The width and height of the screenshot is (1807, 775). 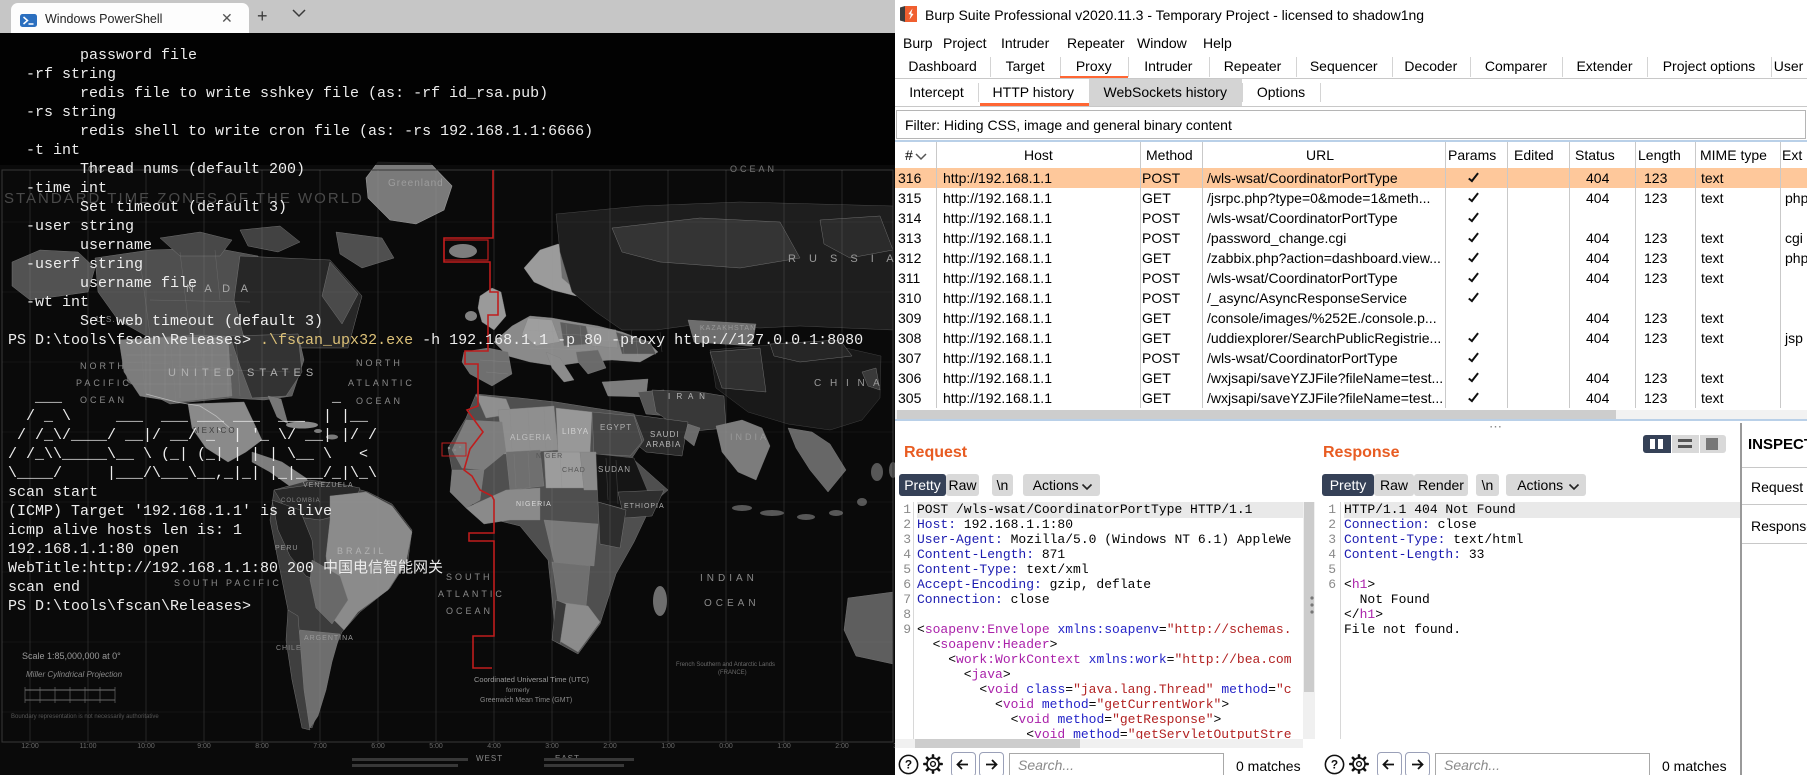 What do you see at coordinates (204, 746) in the screenshot?
I see `svg-text: 9:00` at bounding box center [204, 746].